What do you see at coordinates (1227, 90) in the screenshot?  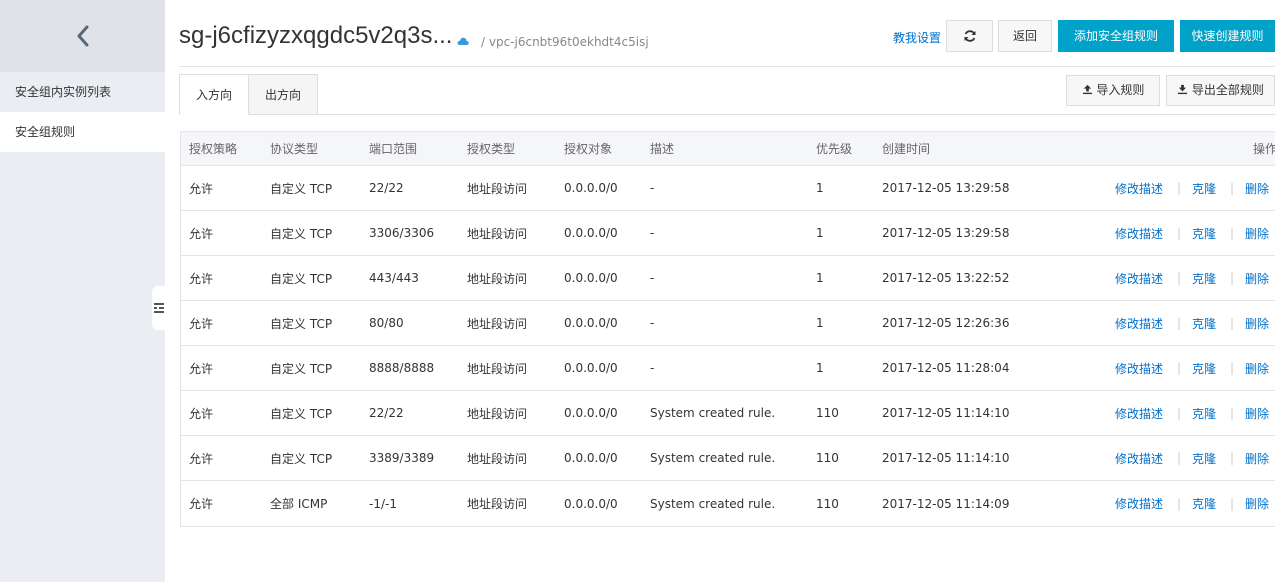 I see `export-all-rules-label: 导出全部规则` at bounding box center [1227, 90].